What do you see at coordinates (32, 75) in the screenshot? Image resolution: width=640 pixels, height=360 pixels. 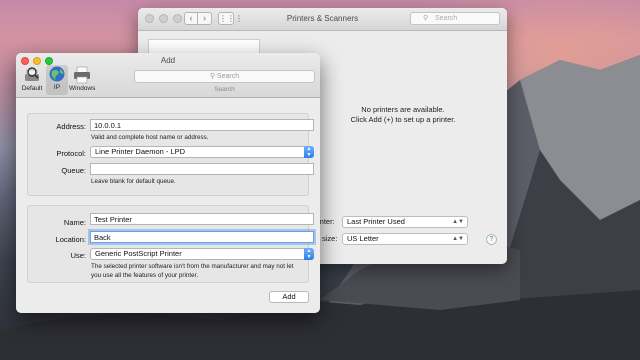 I see `magnifier-printer-icon` at bounding box center [32, 75].